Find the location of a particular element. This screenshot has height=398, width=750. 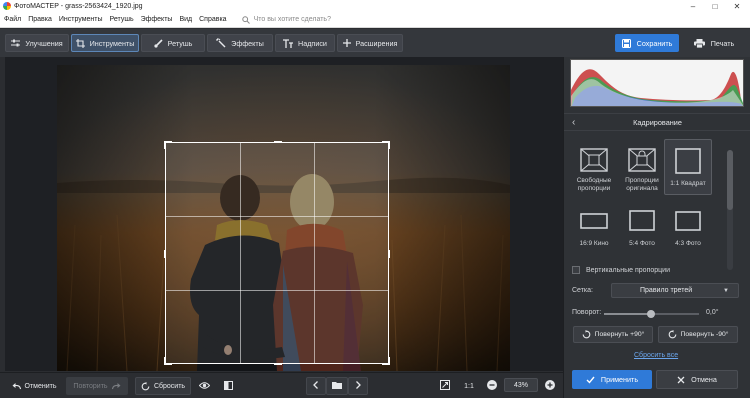

crop-handle-left is located at coordinates (168, 254).